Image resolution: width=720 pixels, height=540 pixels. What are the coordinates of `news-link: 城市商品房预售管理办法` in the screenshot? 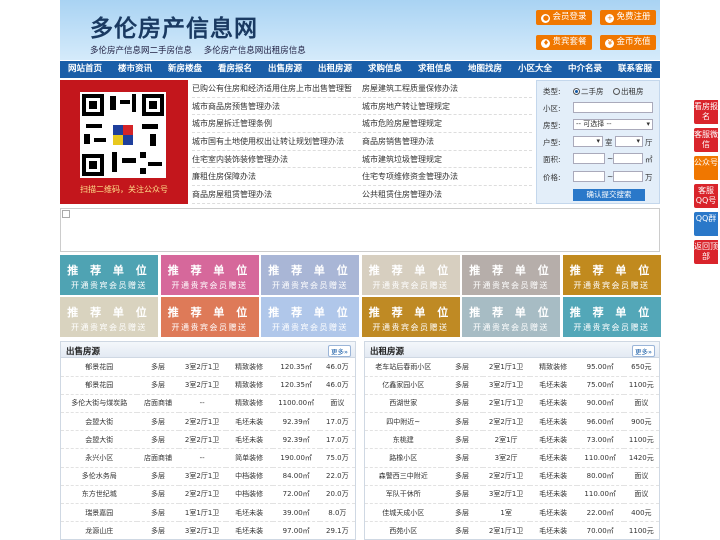 It's located at (277, 106).